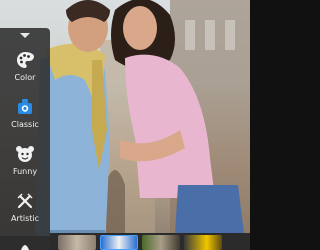  I want to click on partial-category-icon, so click(25, 247).